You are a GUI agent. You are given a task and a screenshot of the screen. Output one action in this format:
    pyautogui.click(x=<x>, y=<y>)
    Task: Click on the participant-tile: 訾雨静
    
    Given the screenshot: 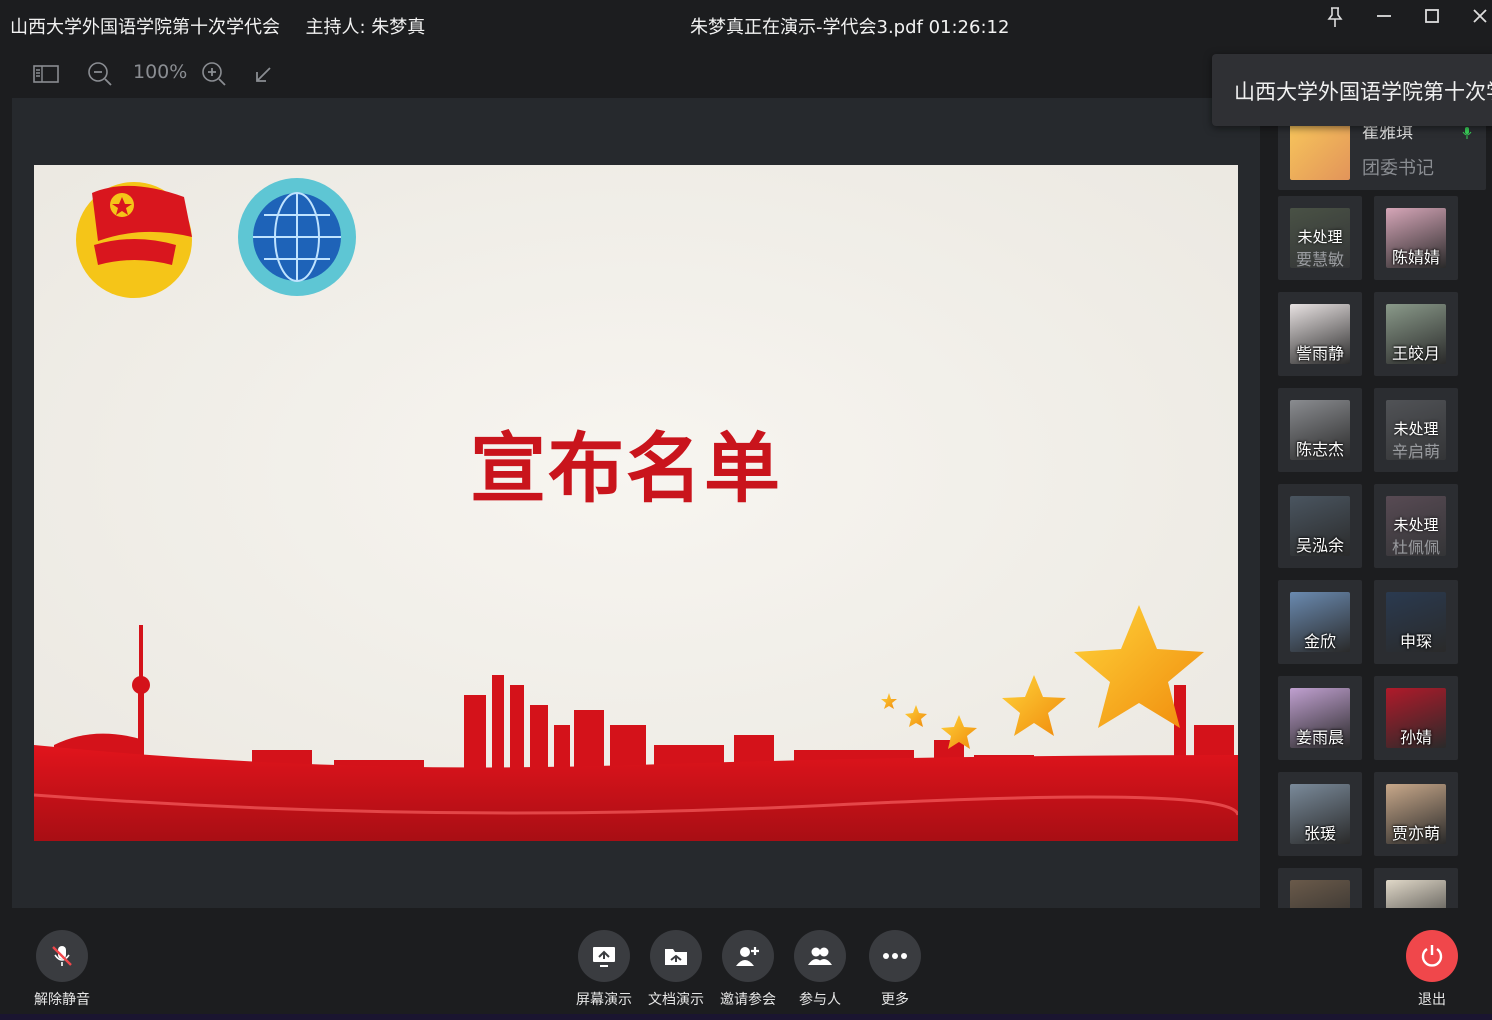 What is the action you would take?
    pyautogui.click(x=1320, y=334)
    